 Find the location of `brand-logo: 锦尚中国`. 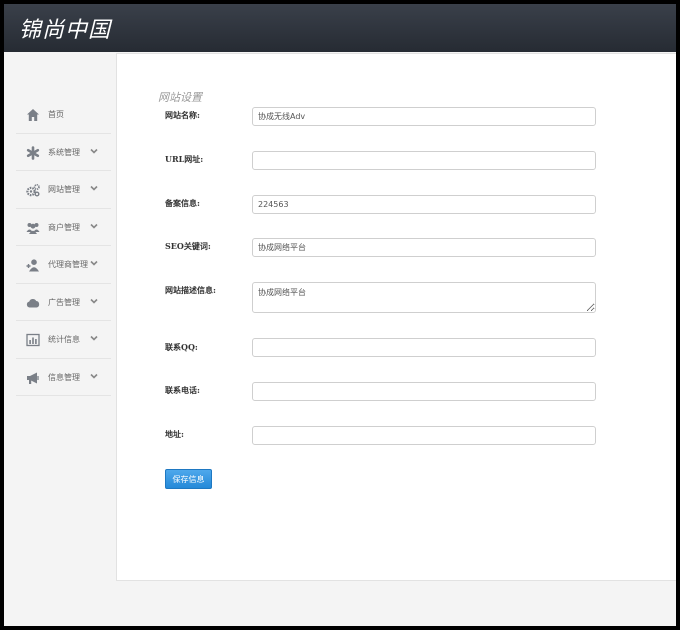

brand-logo: 锦尚中国 is located at coordinates (65, 28).